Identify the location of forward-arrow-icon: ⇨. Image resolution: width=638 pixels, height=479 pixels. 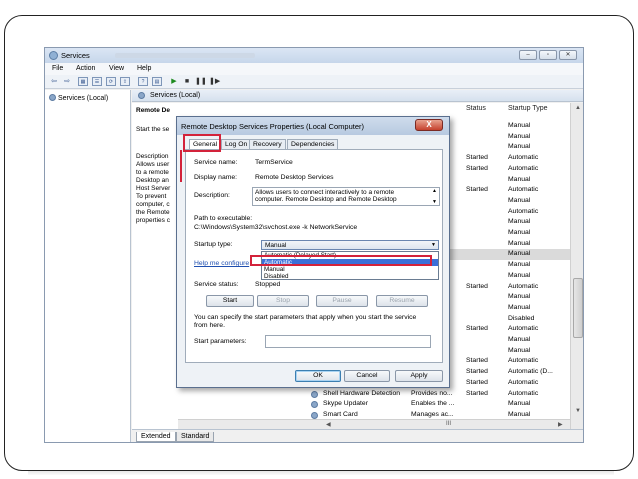
(67, 81).